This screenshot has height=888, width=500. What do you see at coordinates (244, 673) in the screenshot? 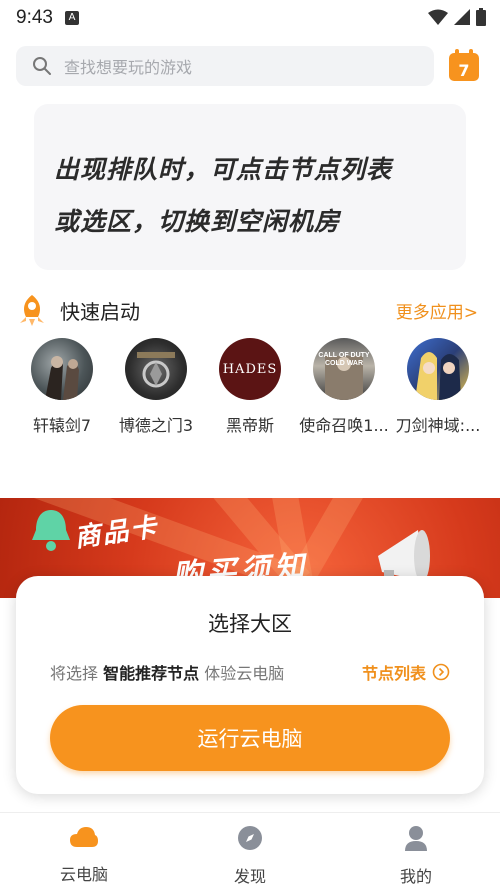
I see `region-suffix: 体验云电脑` at bounding box center [244, 673].